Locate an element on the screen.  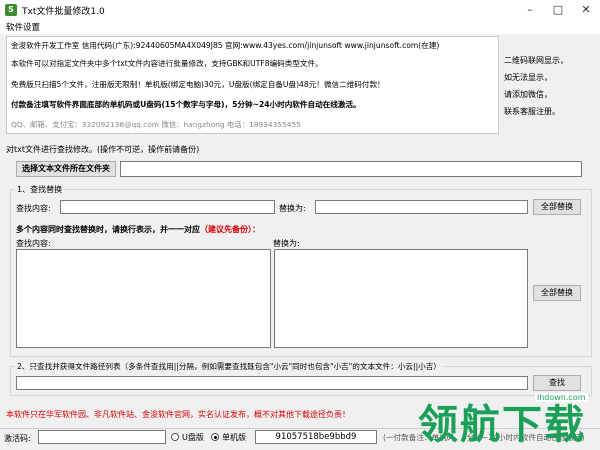
activation-input is located at coordinates (102, 437).